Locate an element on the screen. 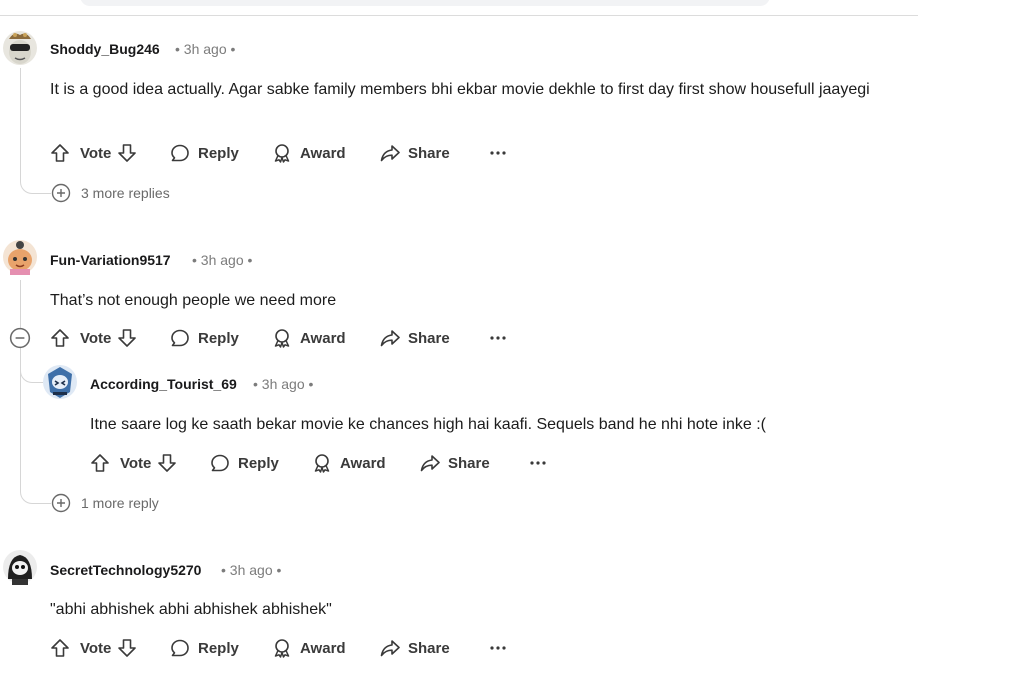 The width and height of the screenshot is (1024, 683). more-replies-link: 1 more reply is located at coordinates (105, 503).